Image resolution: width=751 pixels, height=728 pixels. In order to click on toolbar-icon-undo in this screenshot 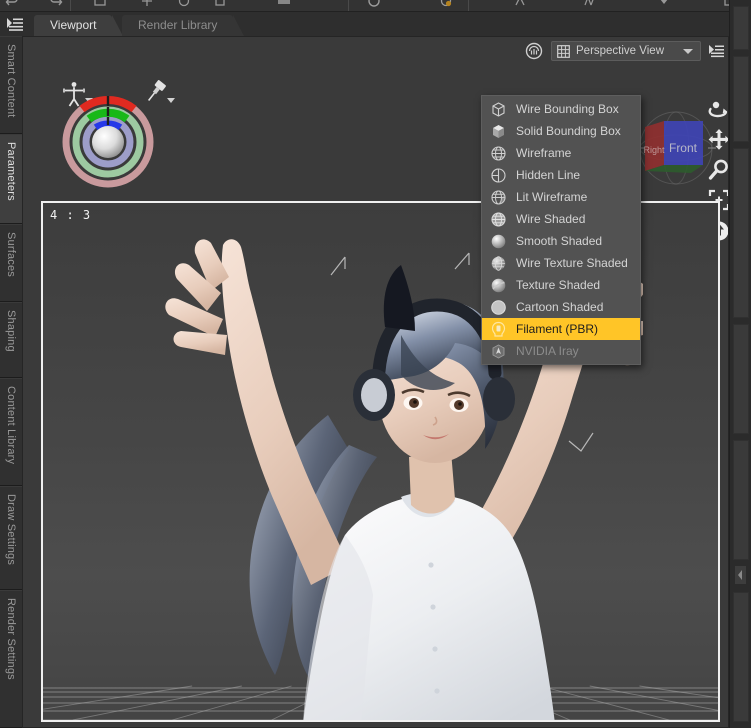, I will do `click(12, 4)`.